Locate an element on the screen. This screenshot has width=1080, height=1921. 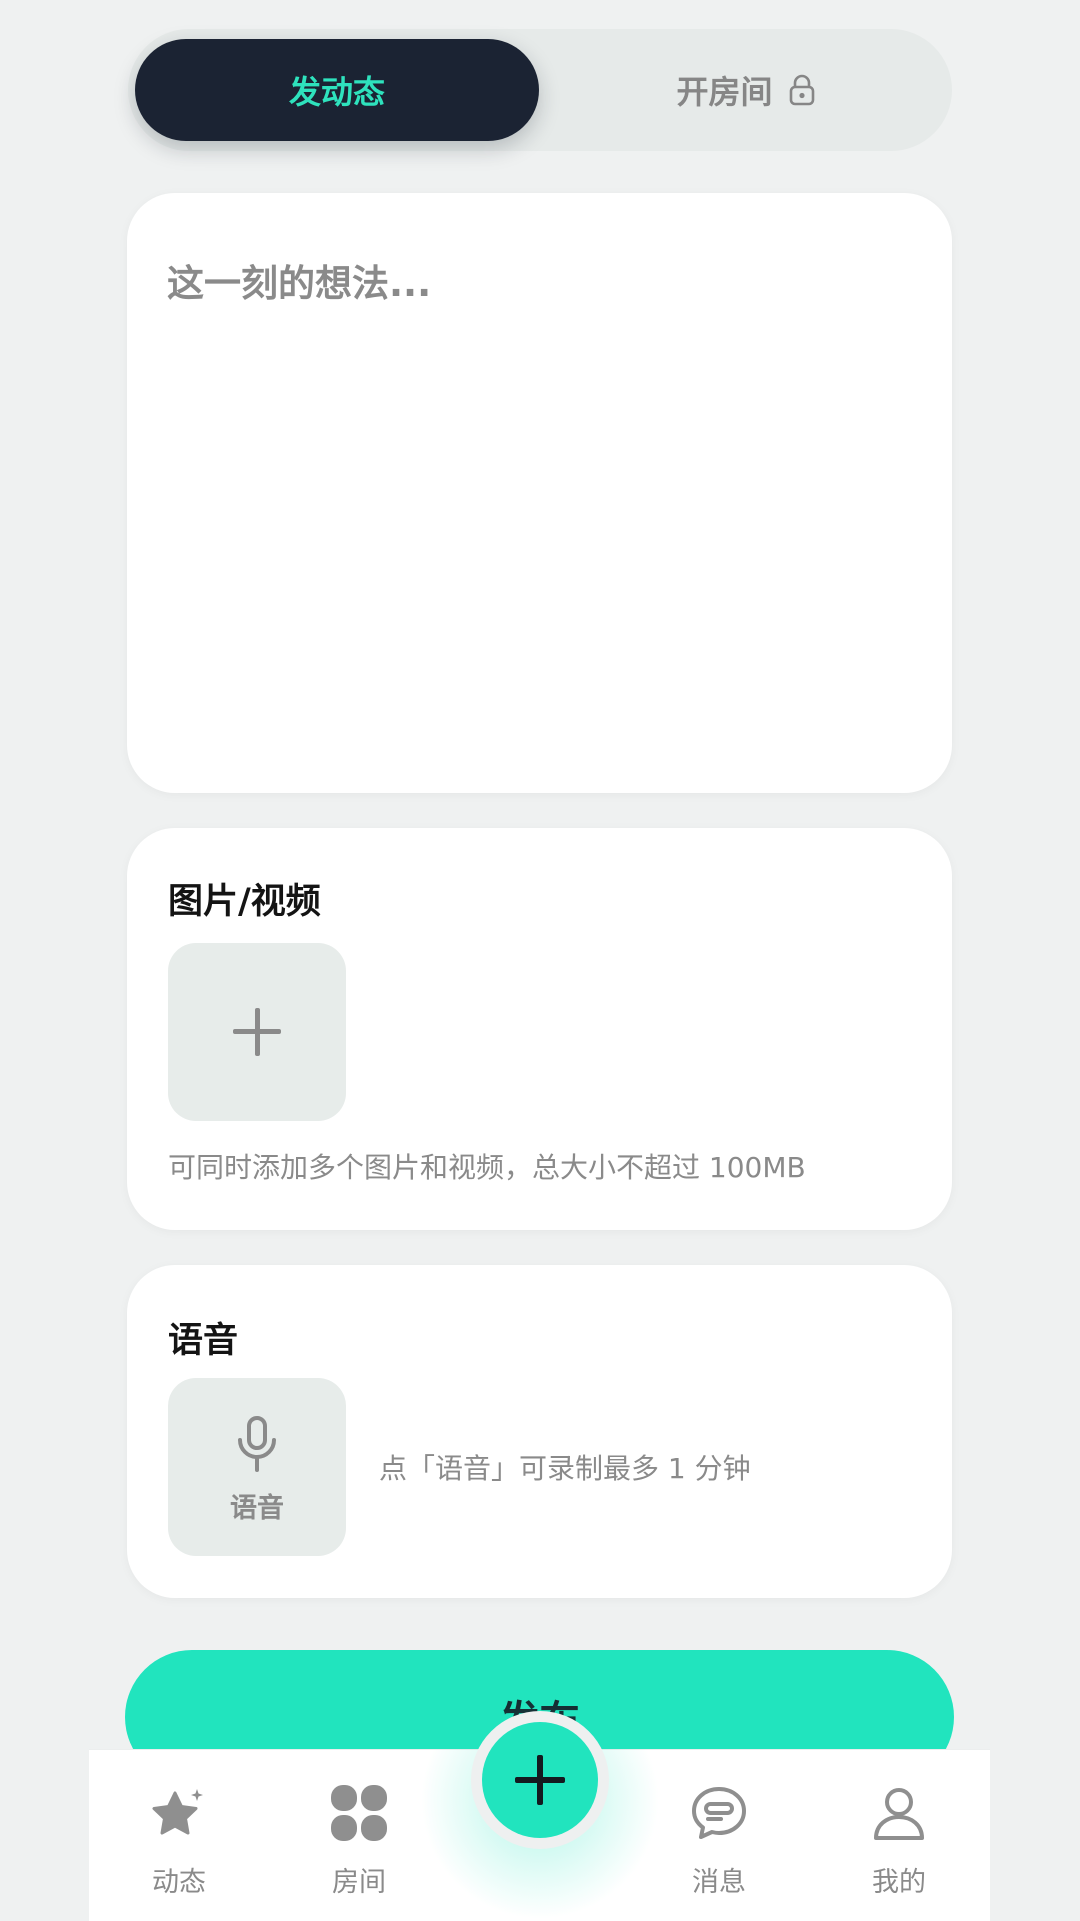
media-hint-text: 可同时添加多个图片和视频，总大小不超过 100MB is located at coordinates (487, 1167).